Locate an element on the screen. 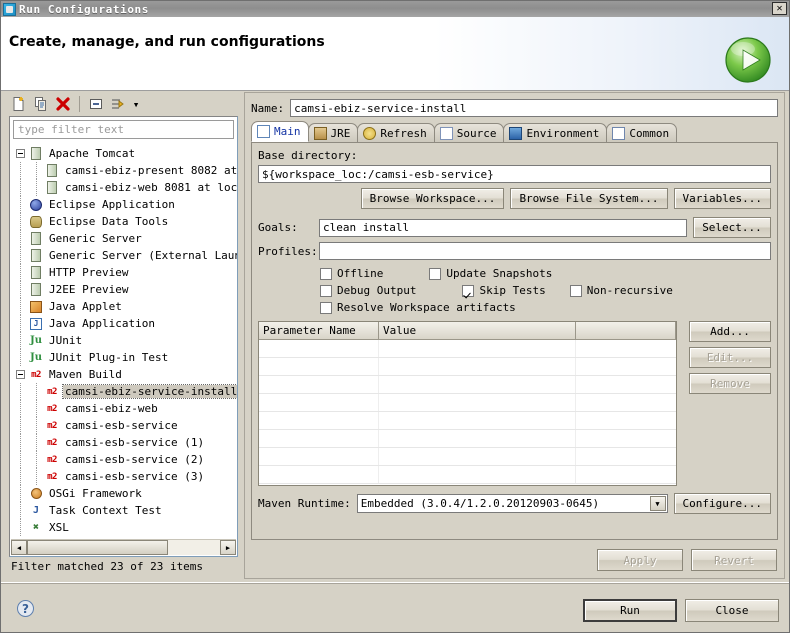 This screenshot has width=790, height=633. tab-common: Common is located at coordinates (642, 132).